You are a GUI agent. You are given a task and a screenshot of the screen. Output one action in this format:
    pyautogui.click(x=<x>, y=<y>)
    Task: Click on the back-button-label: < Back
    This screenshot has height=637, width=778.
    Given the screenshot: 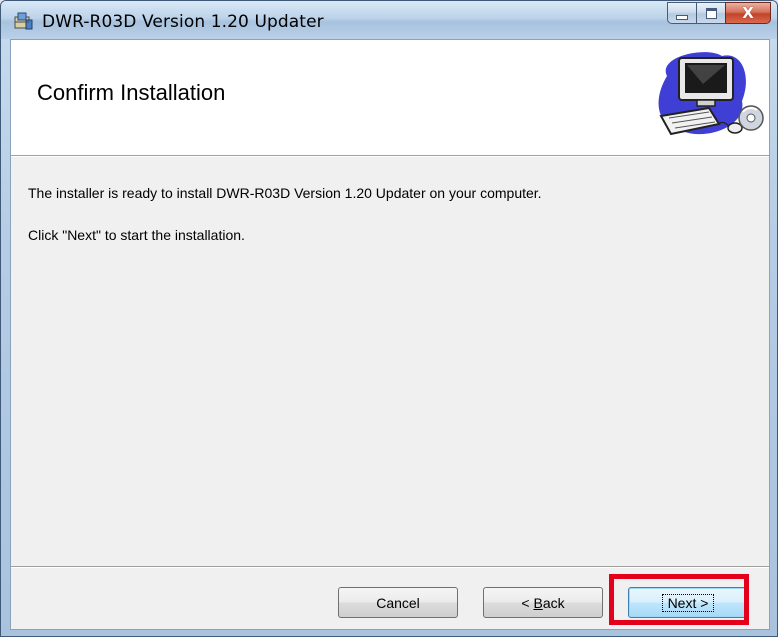 What is the action you would take?
    pyautogui.click(x=542, y=603)
    